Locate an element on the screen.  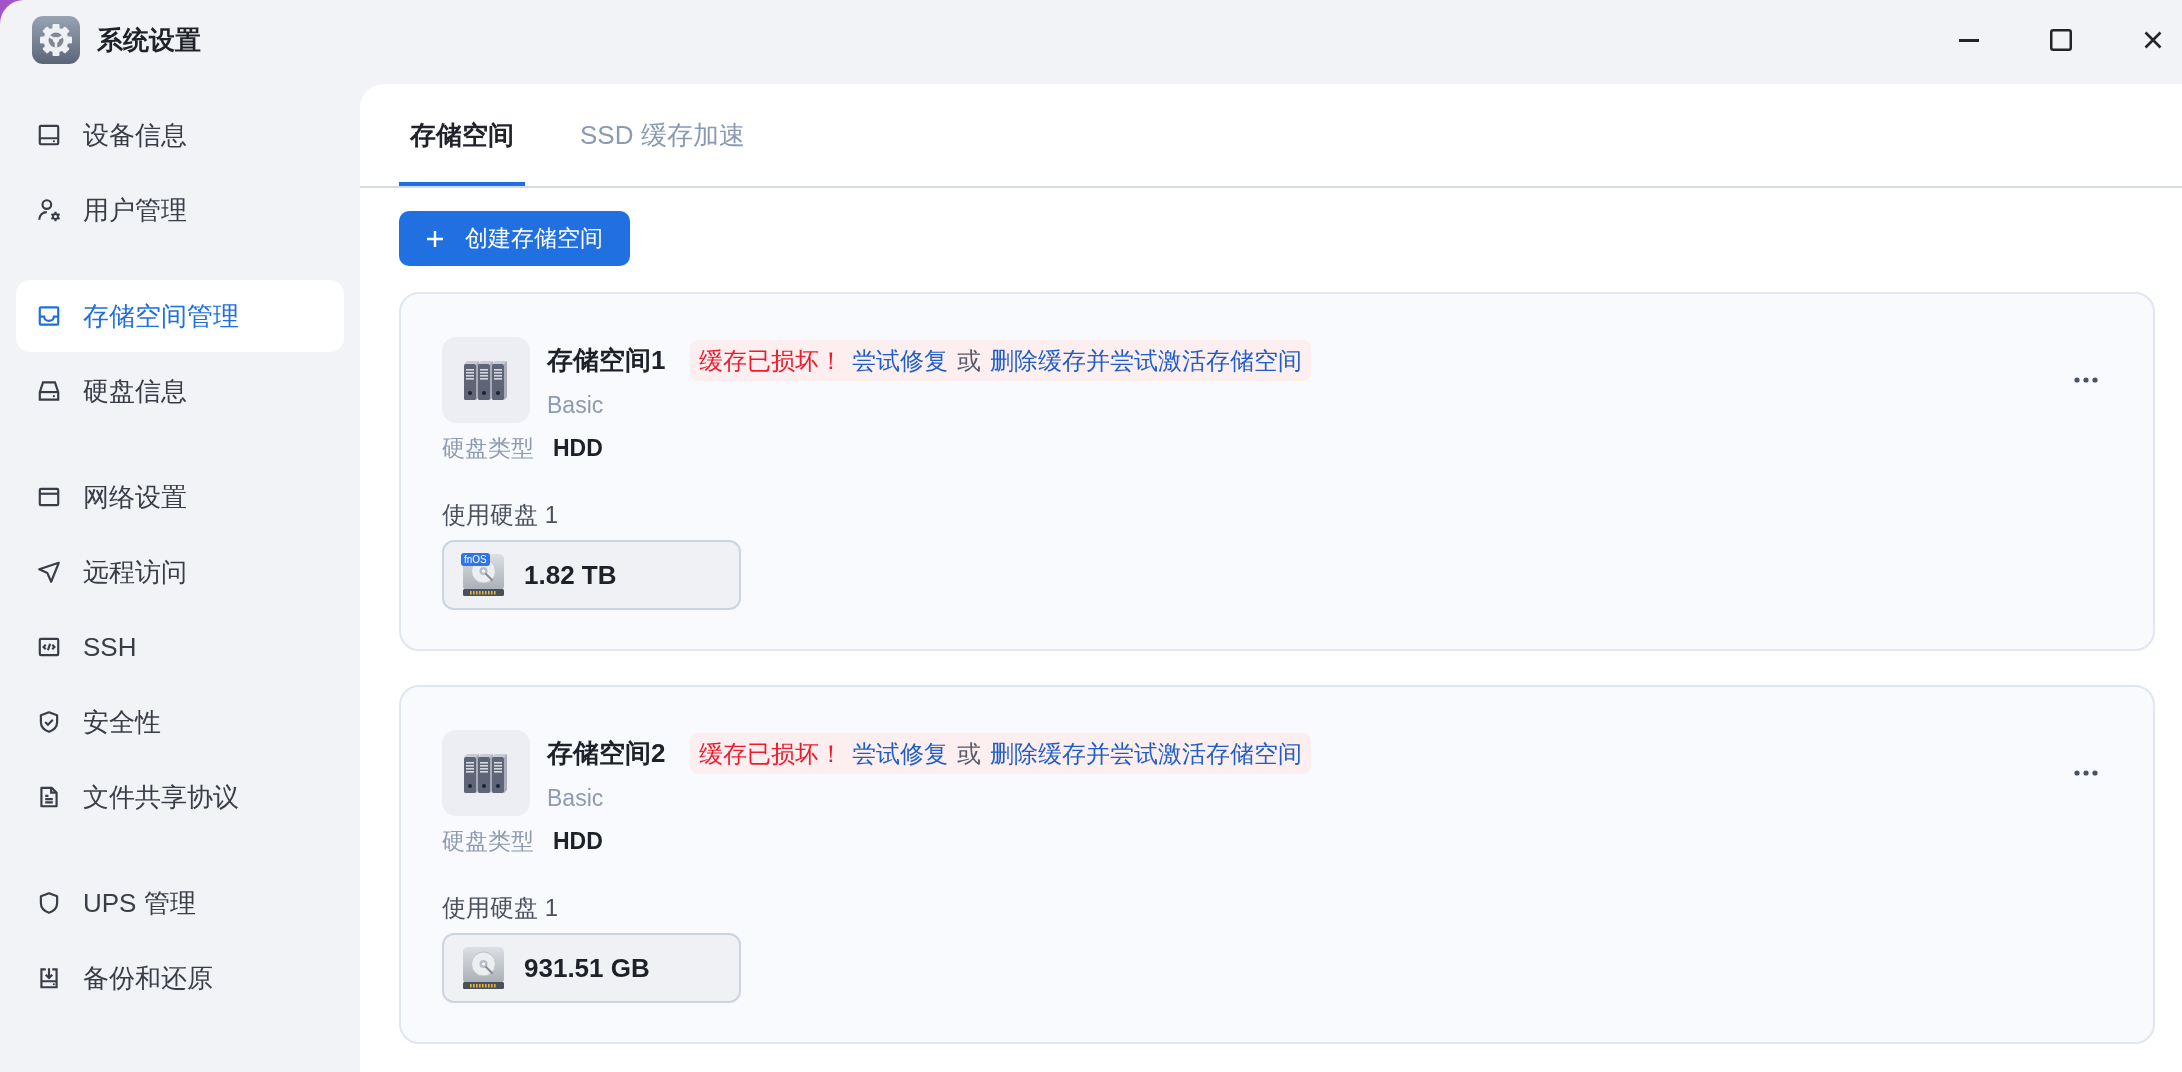
send-icon is located at coordinates (49, 572).